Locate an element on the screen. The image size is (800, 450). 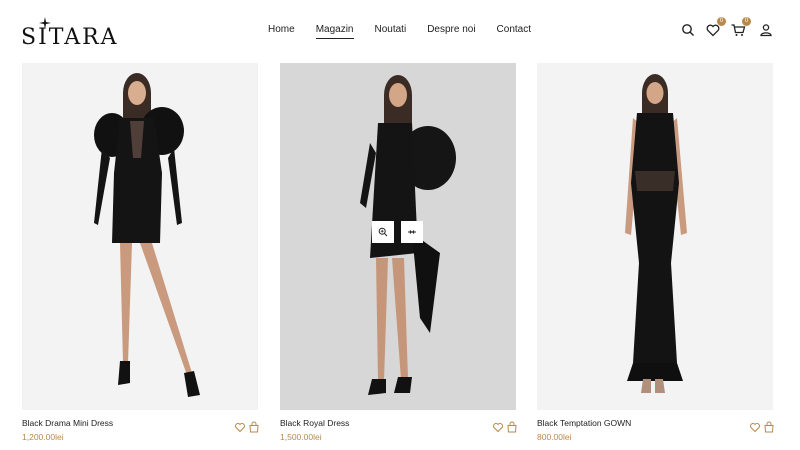
zoom-icon is located at coordinates (383, 232).